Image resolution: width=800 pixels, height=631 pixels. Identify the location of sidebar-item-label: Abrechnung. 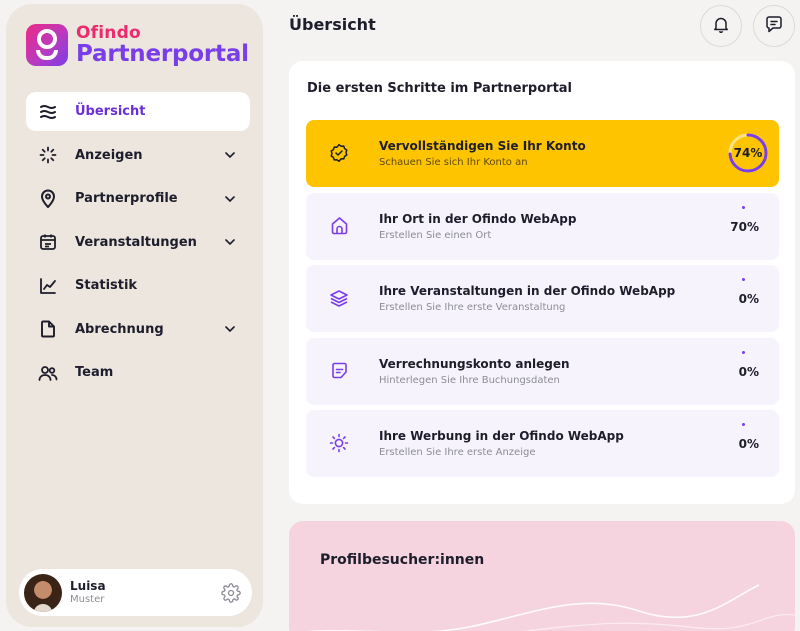
(119, 329).